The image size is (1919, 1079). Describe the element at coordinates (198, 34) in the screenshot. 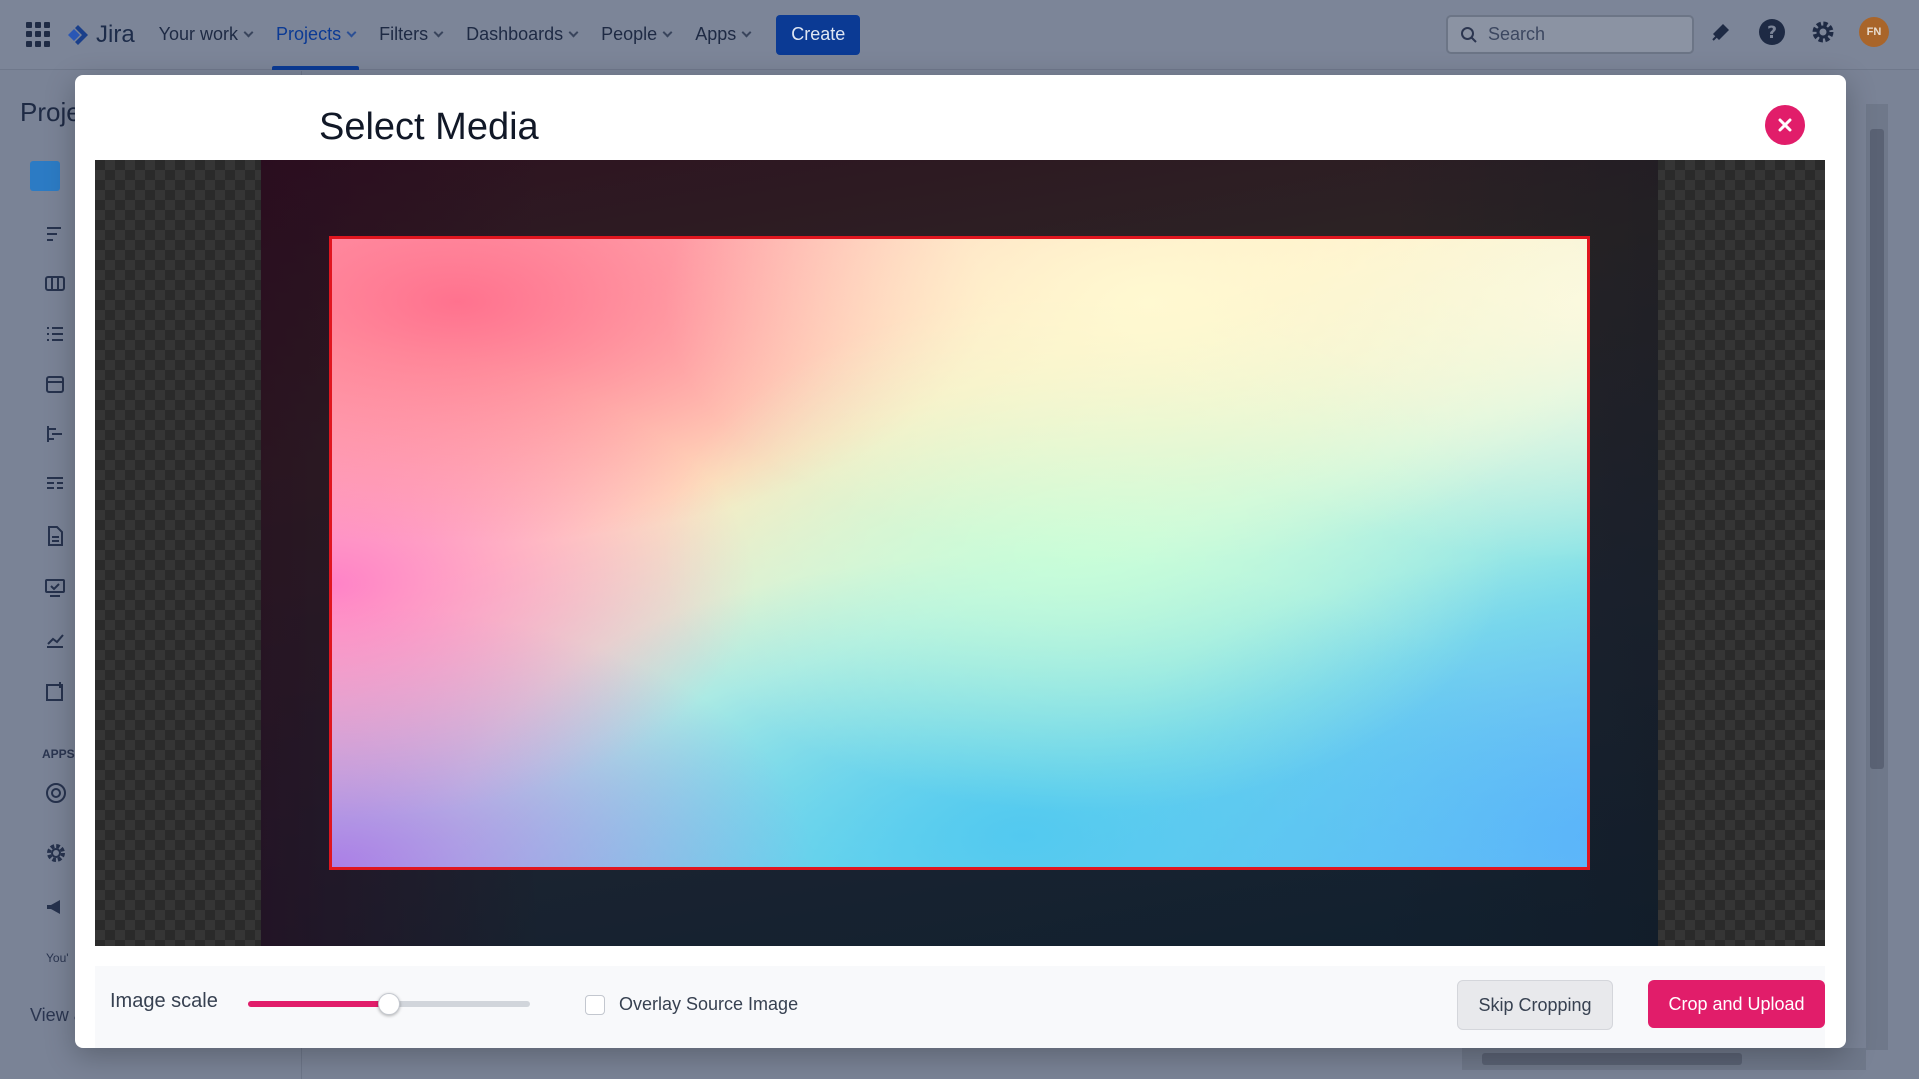

I see `nav-your-work-label: Your work` at that location.